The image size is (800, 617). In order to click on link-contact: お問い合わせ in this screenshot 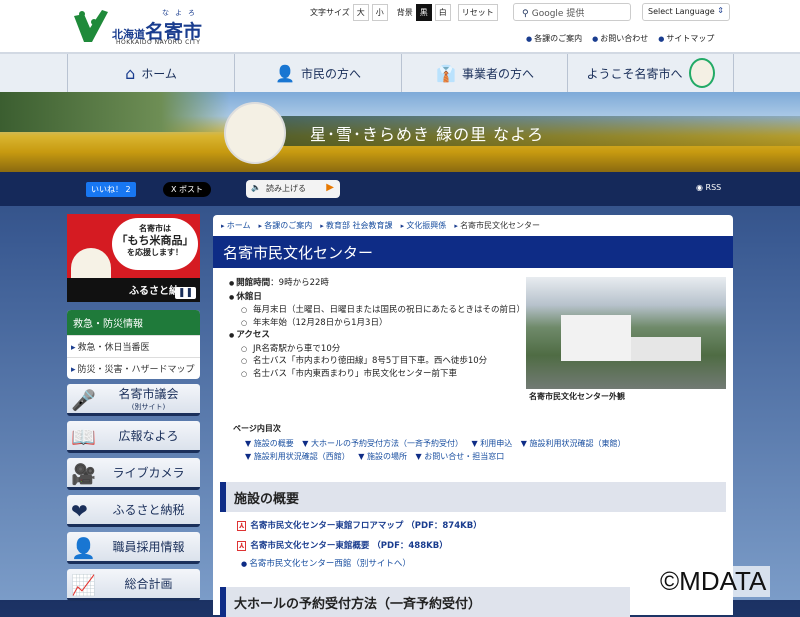, I will do `click(620, 38)`.